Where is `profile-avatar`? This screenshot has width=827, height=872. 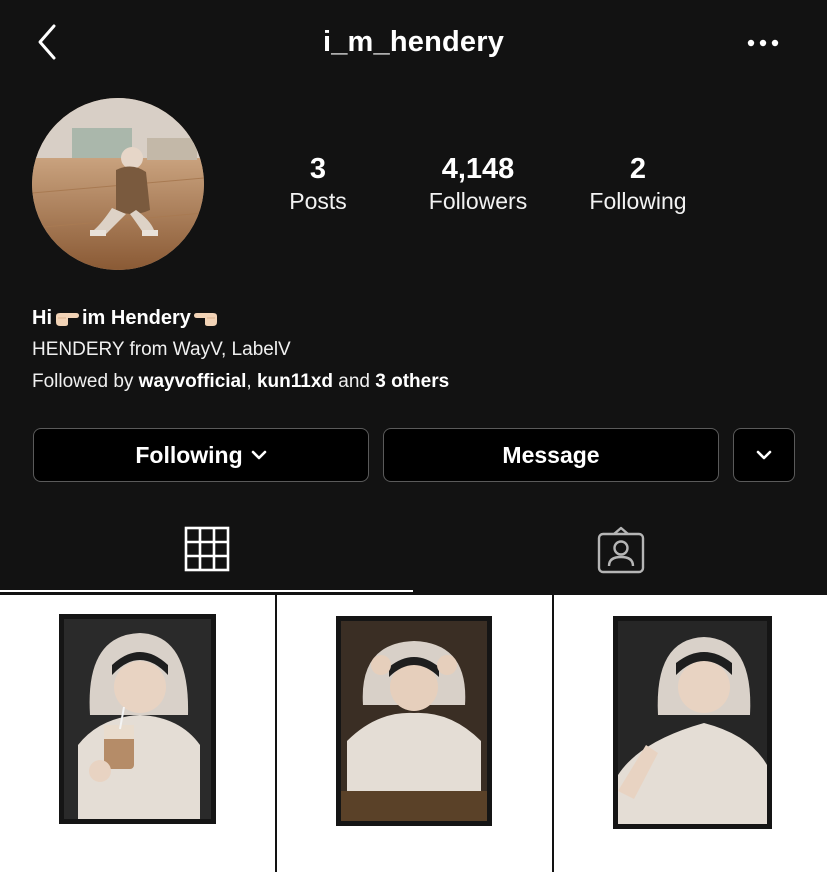 profile-avatar is located at coordinates (118, 184).